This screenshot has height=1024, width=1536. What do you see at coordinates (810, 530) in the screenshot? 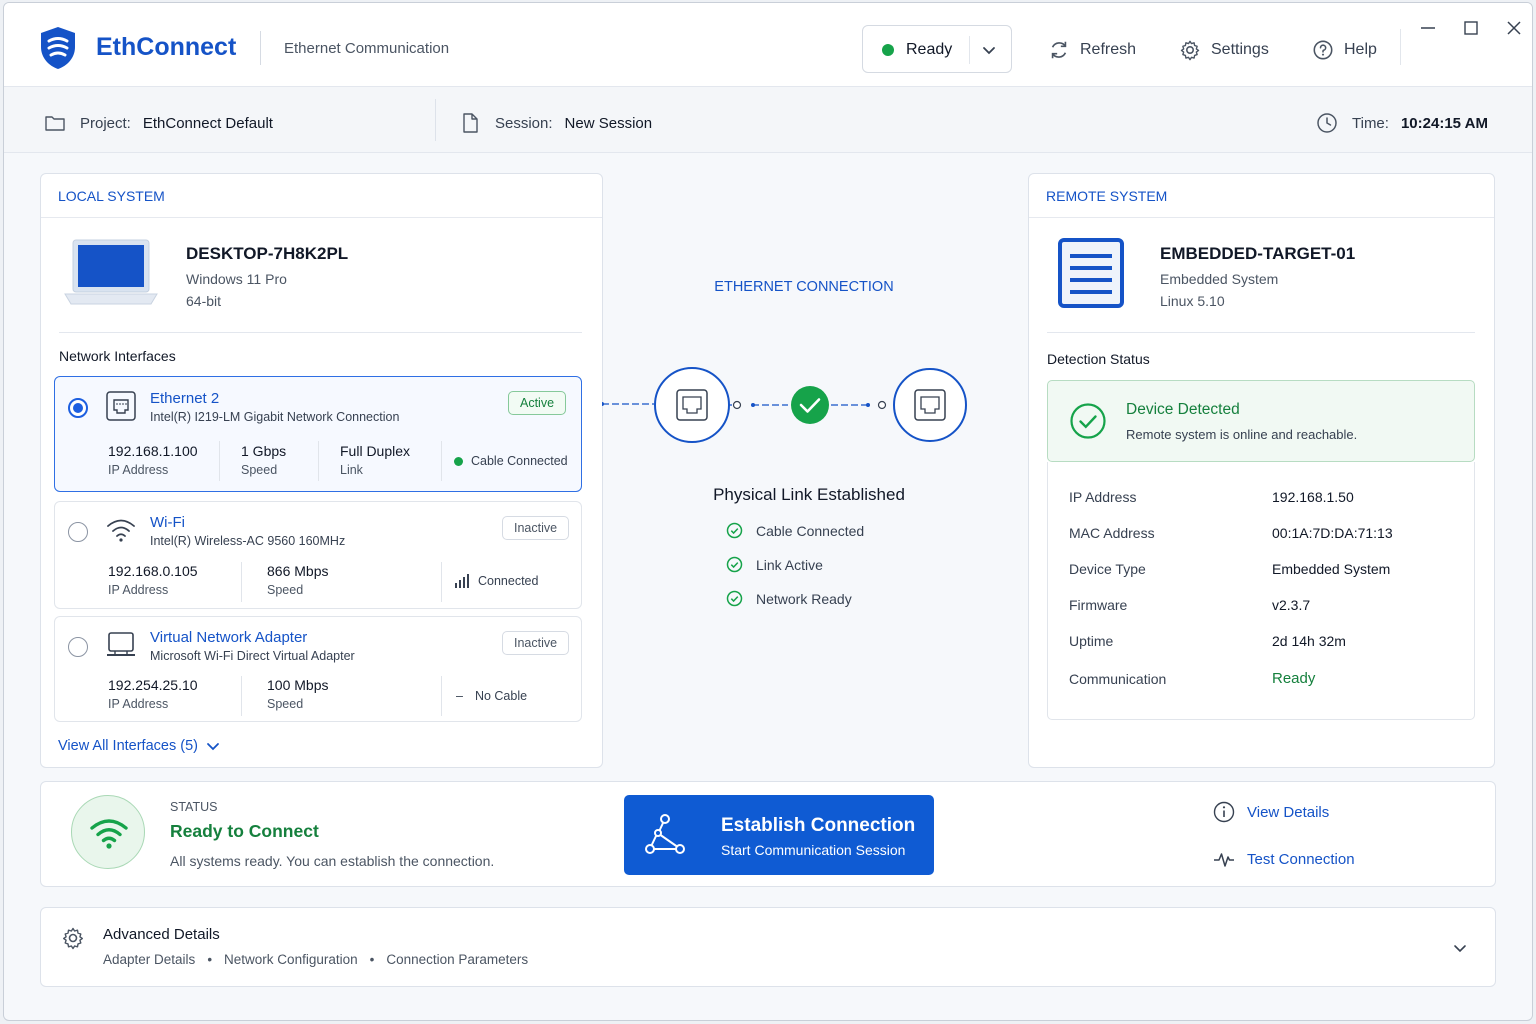
I see `check-label: Cable Connected` at bounding box center [810, 530].